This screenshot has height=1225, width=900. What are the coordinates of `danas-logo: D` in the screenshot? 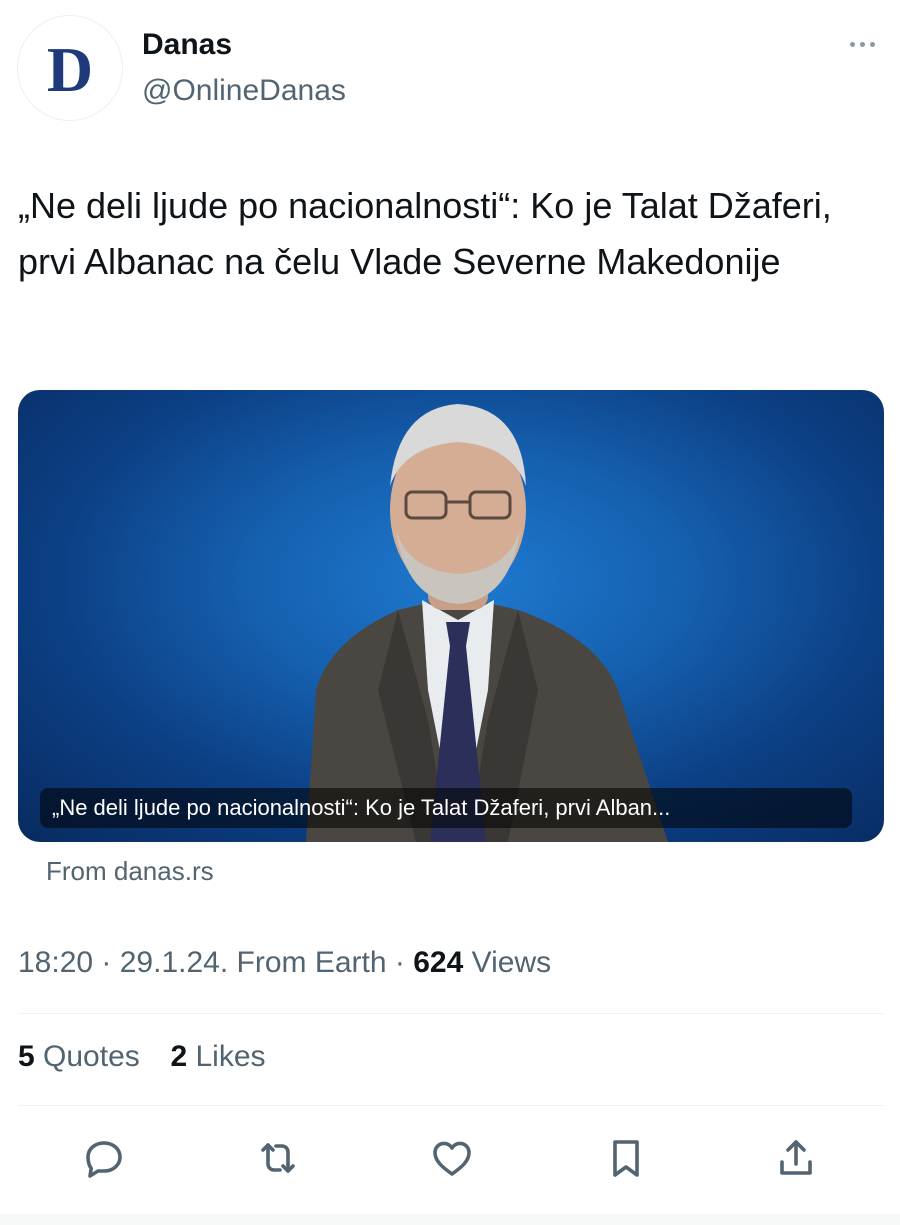 It's located at (70, 69).